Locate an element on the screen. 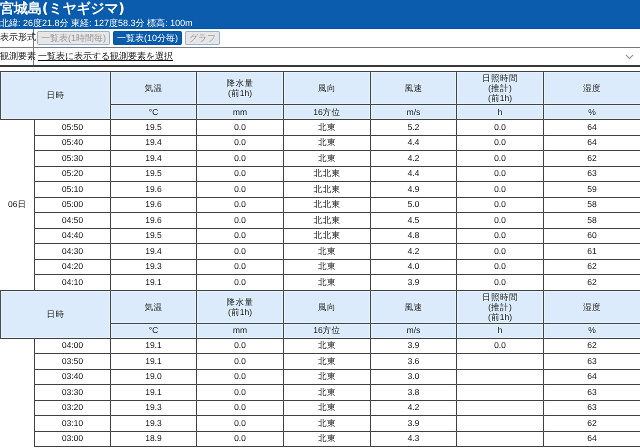 This screenshot has height=448, width=640. table-cell: 19.6 is located at coordinates (153, 189).